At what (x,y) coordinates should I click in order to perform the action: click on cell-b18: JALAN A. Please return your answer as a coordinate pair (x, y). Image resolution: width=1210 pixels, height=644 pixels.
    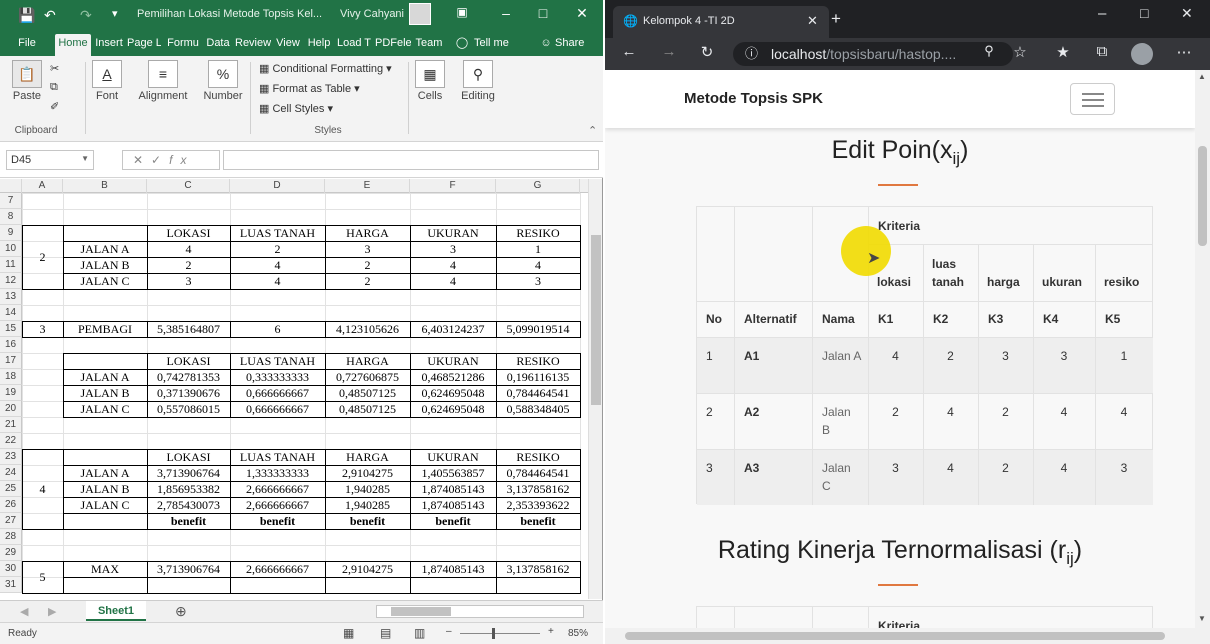
    Looking at the image, I should click on (105, 377).